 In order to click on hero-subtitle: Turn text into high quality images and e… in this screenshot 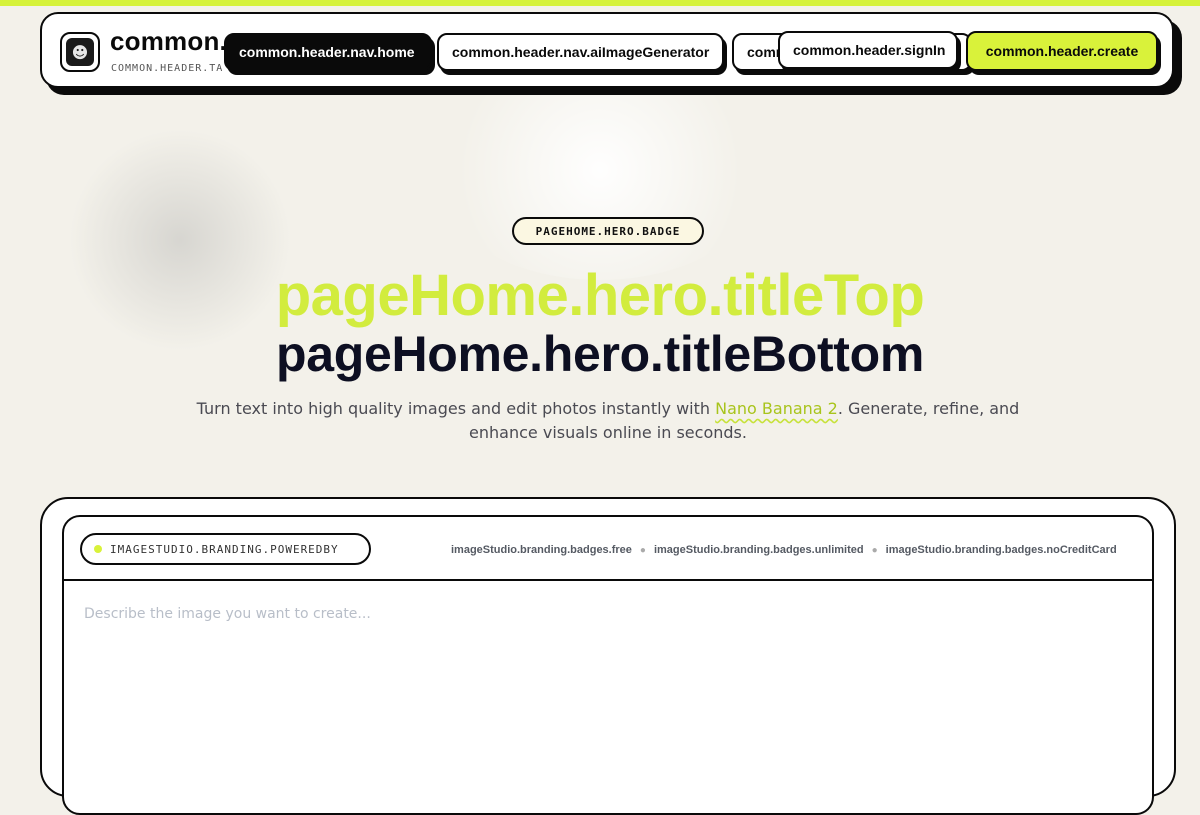, I will do `click(608, 421)`.